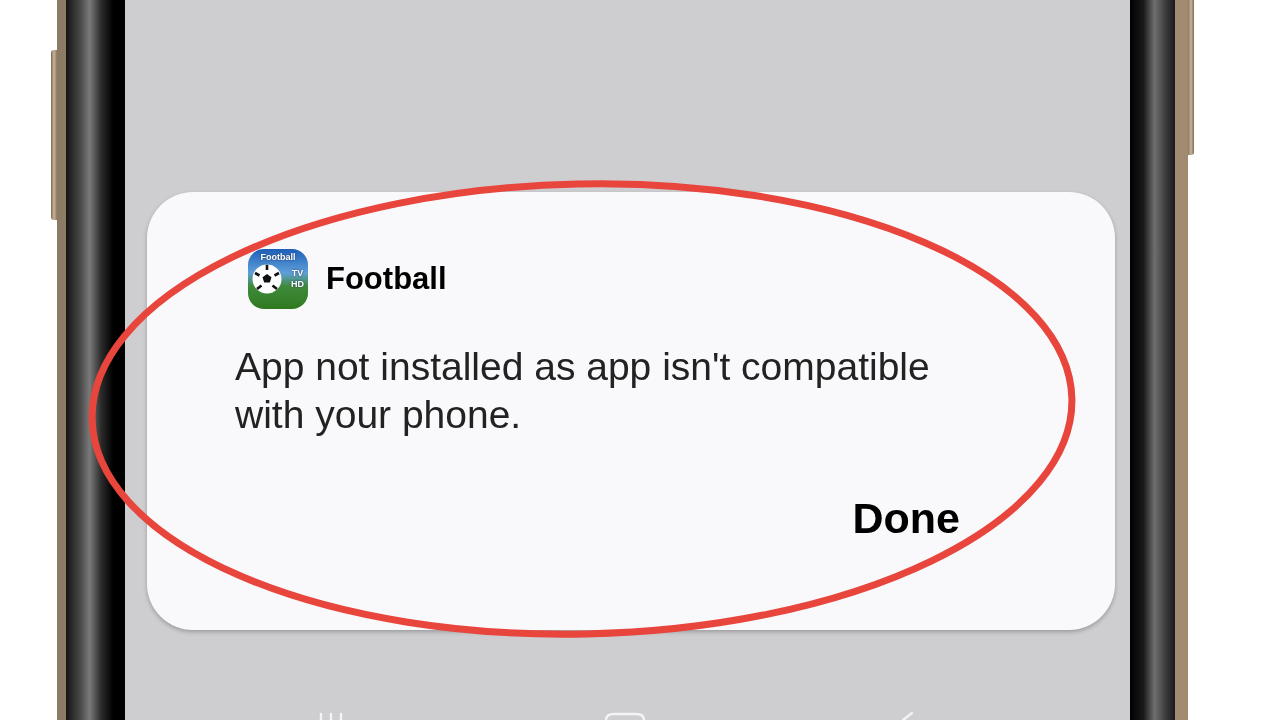 This screenshot has width=1280, height=720. Describe the element at coordinates (297, 284) in the screenshot. I see `logo-text: HD` at that location.